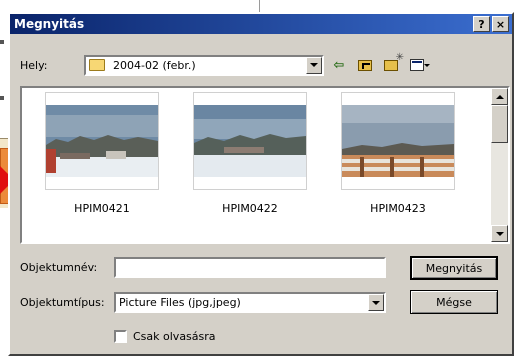 The height and width of the screenshot is (356, 514). Describe the element at coordinates (180, 302) in the screenshot. I see `filetype-value: Picture Files (jpg,jpeg)` at that location.